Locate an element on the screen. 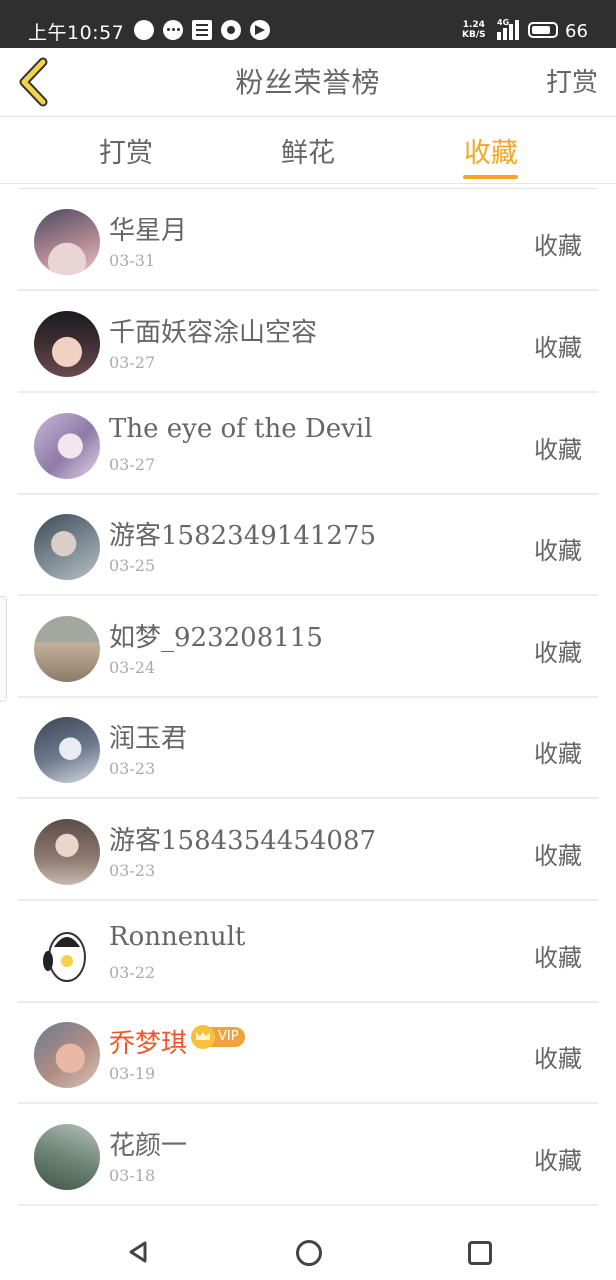 This screenshot has height=1280, width=616. list-item: 乔梦琪 VIP 03-19 收藏 is located at coordinates (308, 1053).